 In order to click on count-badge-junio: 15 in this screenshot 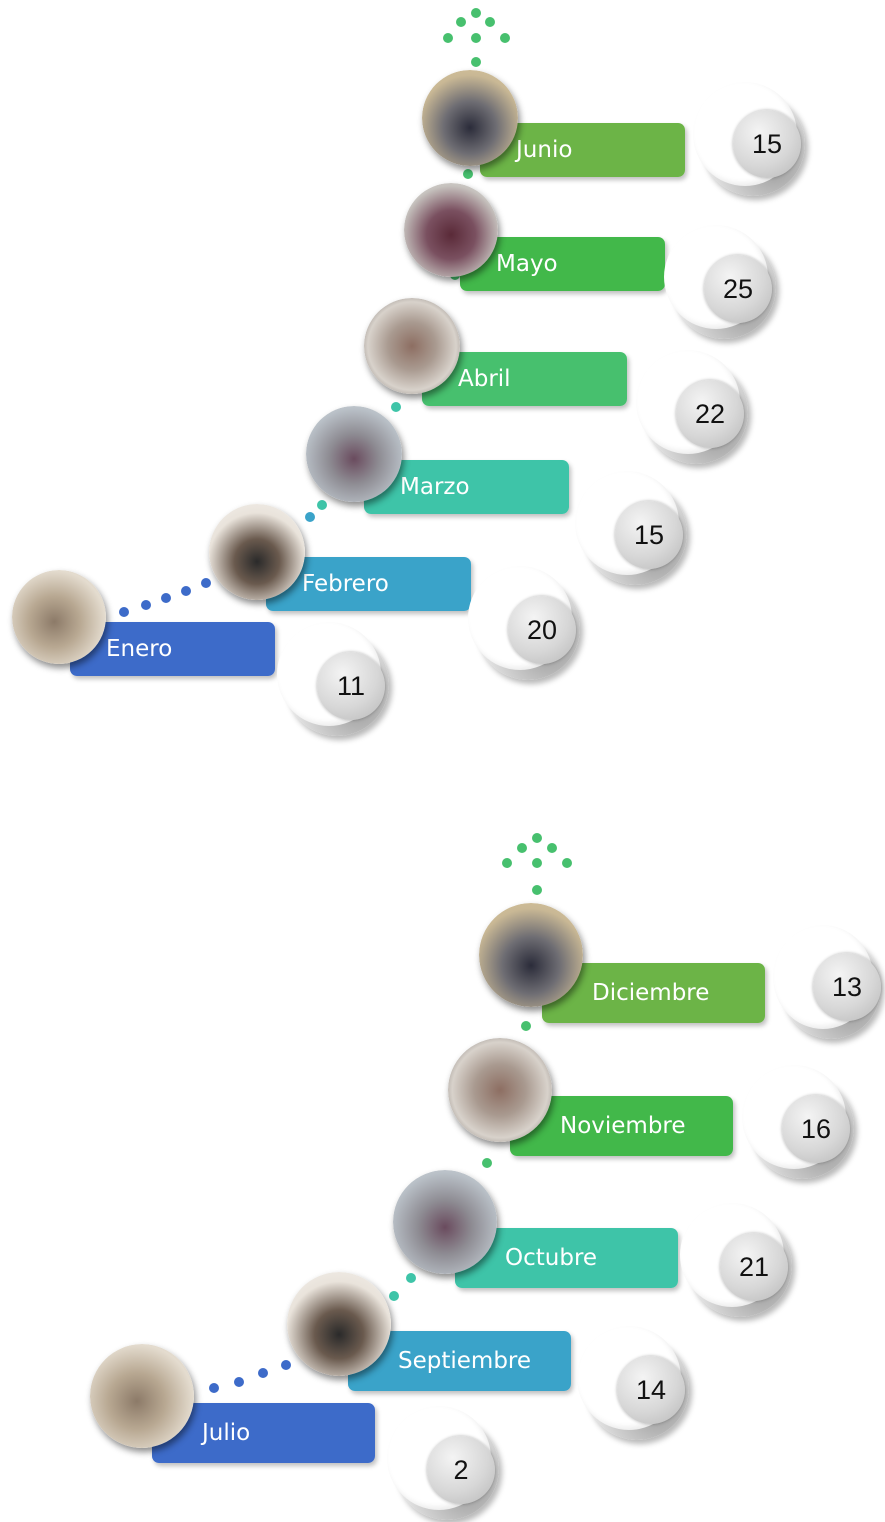, I will do `click(749, 140)`.